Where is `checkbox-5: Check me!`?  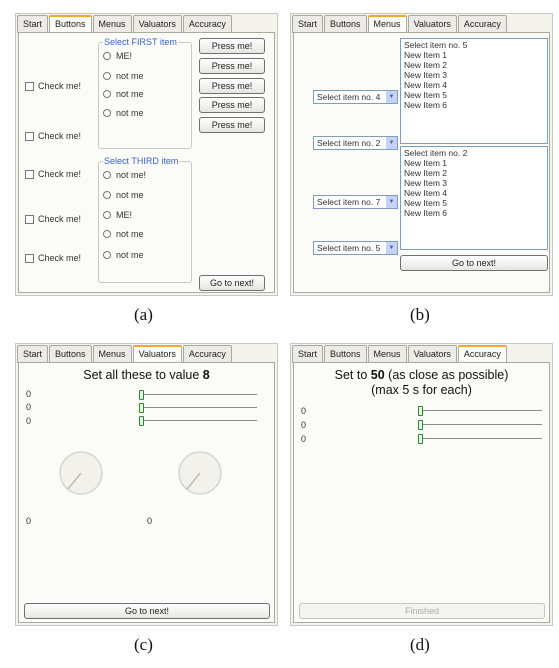 checkbox-5: Check me! is located at coordinates (53, 258).